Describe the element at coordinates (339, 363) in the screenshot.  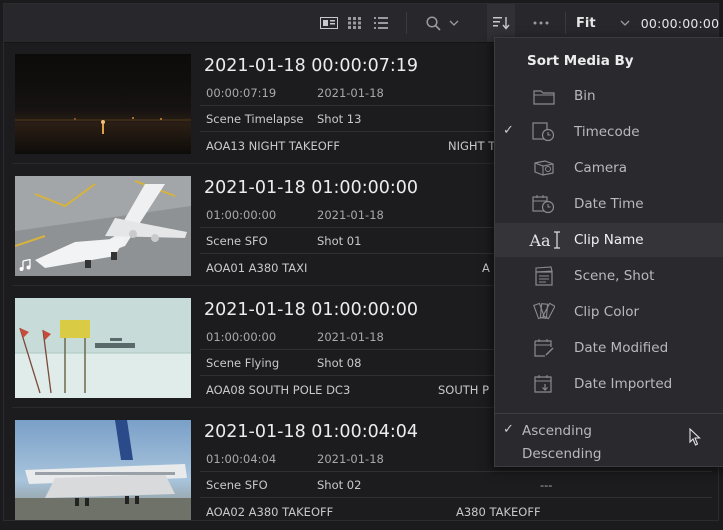
I see `clip-shot: Shot 08` at that location.